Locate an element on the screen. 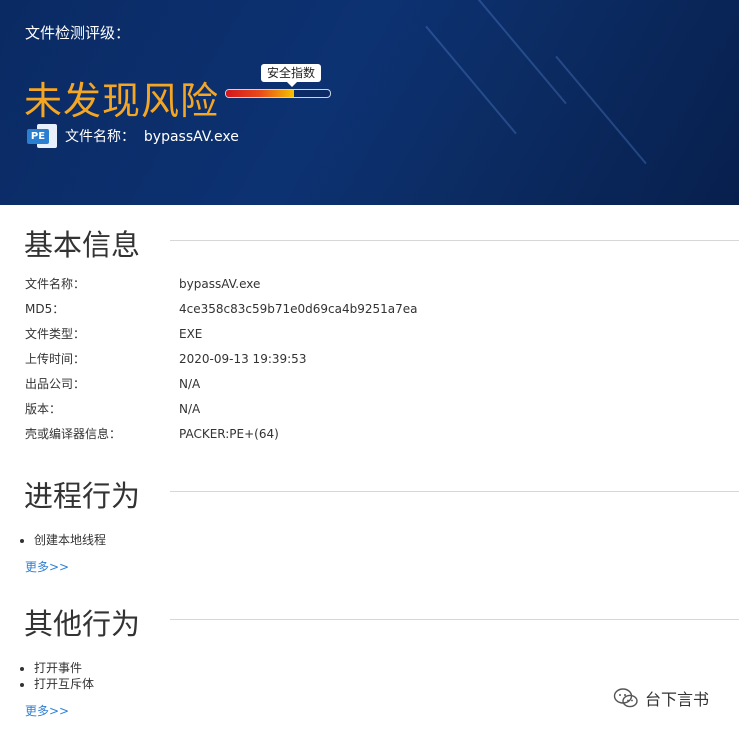 The width and height of the screenshot is (739, 729). process-more-link: 更多>> is located at coordinates (47, 566).